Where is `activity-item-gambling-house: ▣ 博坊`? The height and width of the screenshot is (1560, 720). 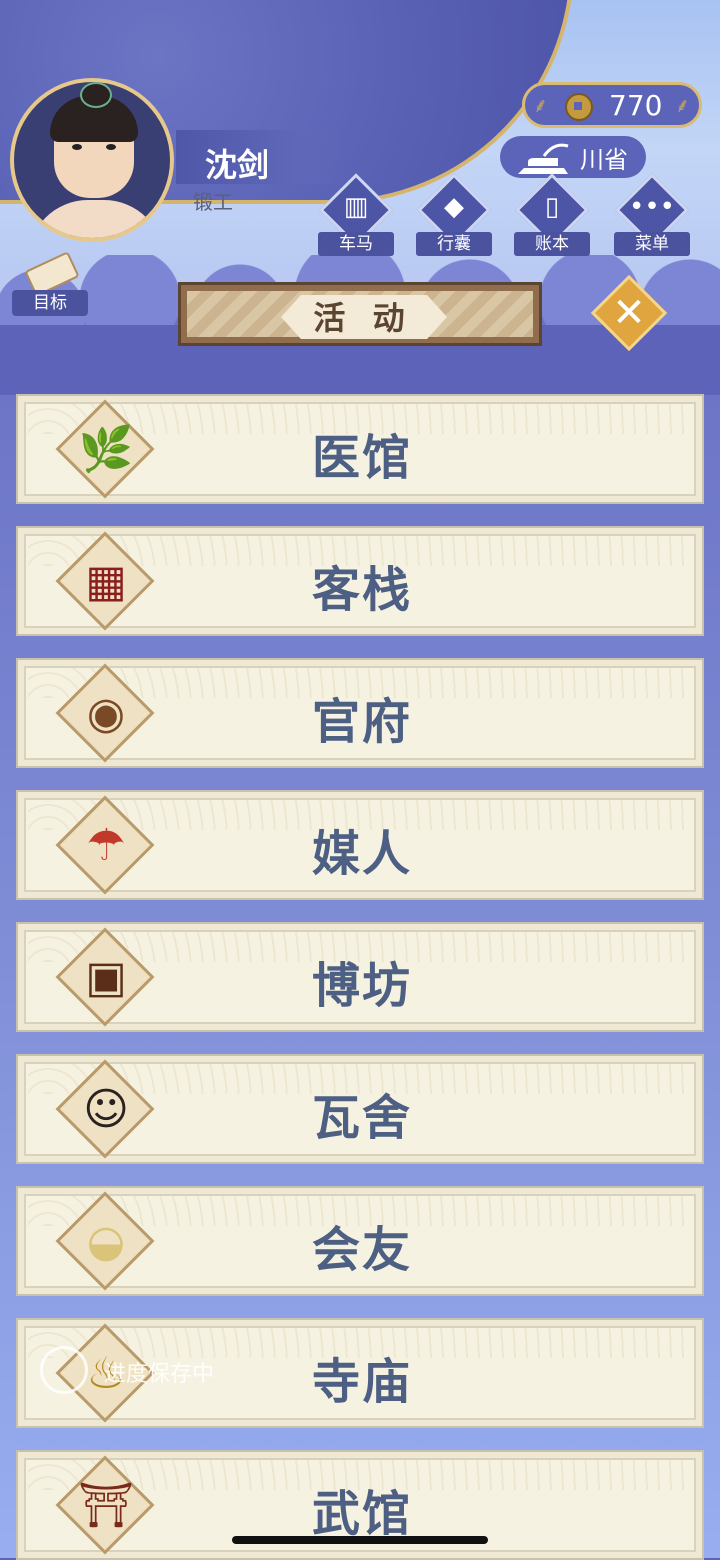 activity-item-gambling-house: ▣ 博坊 is located at coordinates (360, 977).